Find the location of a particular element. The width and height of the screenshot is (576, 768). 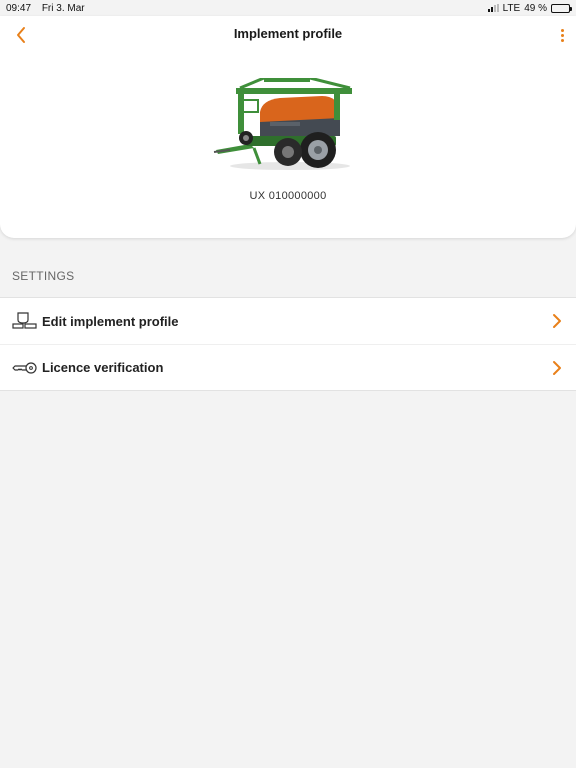

implement-id: UX 010000000 is located at coordinates (288, 196).